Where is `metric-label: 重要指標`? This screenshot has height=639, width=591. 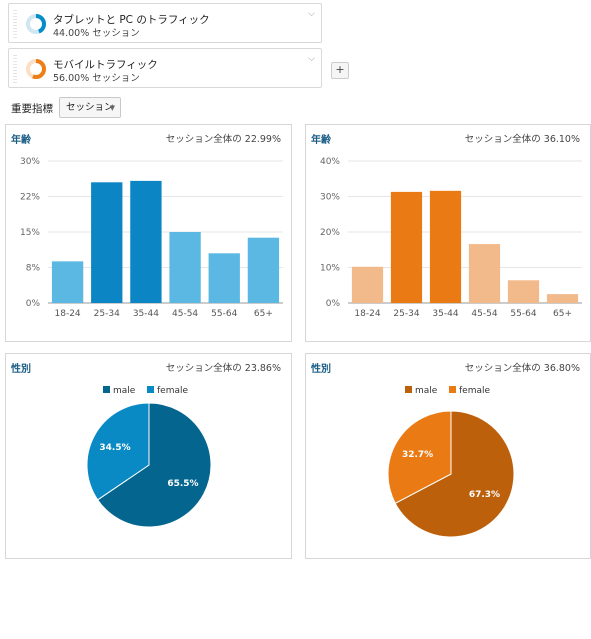 metric-label: 重要指標 is located at coordinates (32, 109).